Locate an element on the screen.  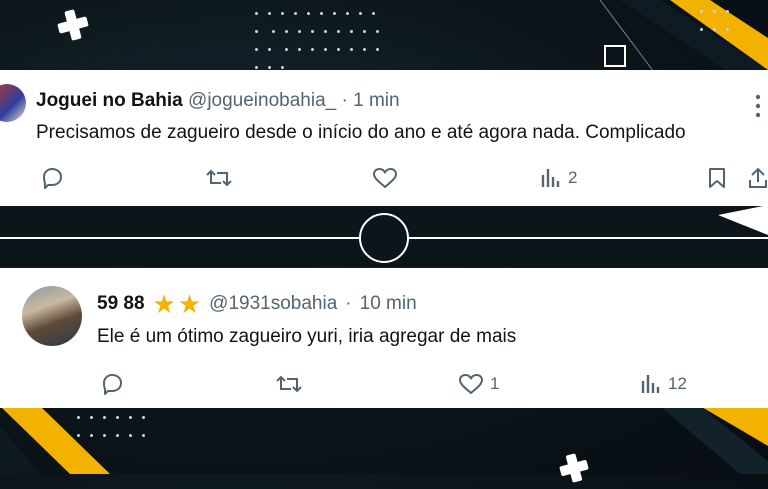
plus-icon is located at coordinates (73, 27).